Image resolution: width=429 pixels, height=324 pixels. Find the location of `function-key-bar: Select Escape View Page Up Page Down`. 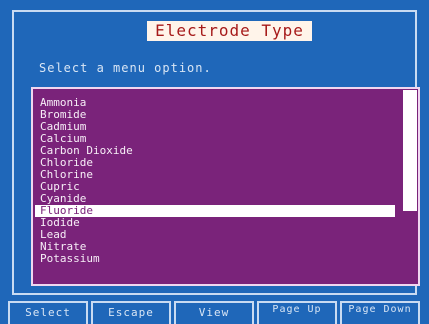

function-key-bar: Select Escape View Page Up Page Down is located at coordinates (218, 312).